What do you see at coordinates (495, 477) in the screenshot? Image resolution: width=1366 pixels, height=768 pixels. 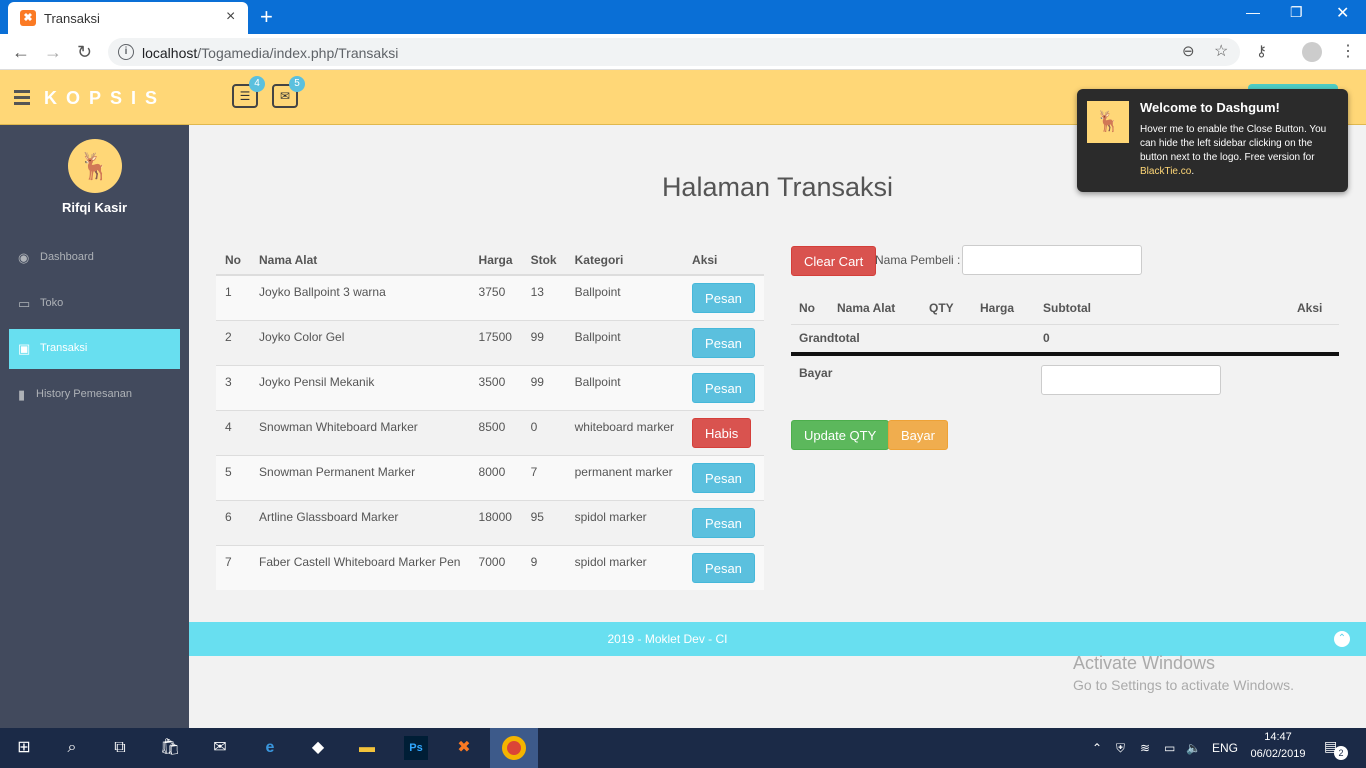 I see `cell-harga: 8000` at bounding box center [495, 477].